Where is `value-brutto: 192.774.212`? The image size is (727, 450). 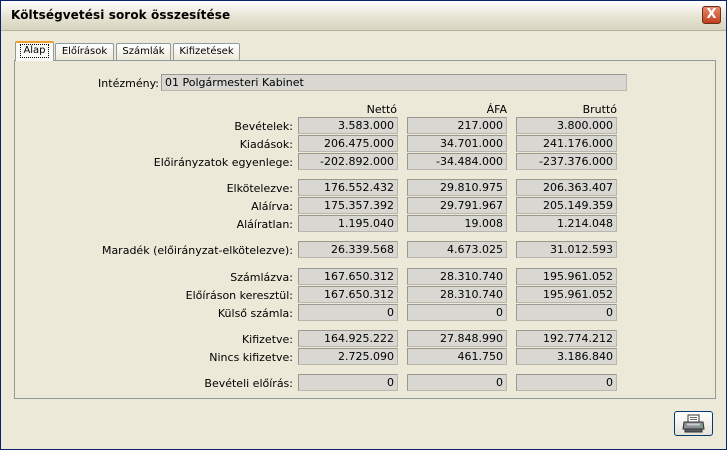
value-brutto: 192.774.212 is located at coordinates (566, 338).